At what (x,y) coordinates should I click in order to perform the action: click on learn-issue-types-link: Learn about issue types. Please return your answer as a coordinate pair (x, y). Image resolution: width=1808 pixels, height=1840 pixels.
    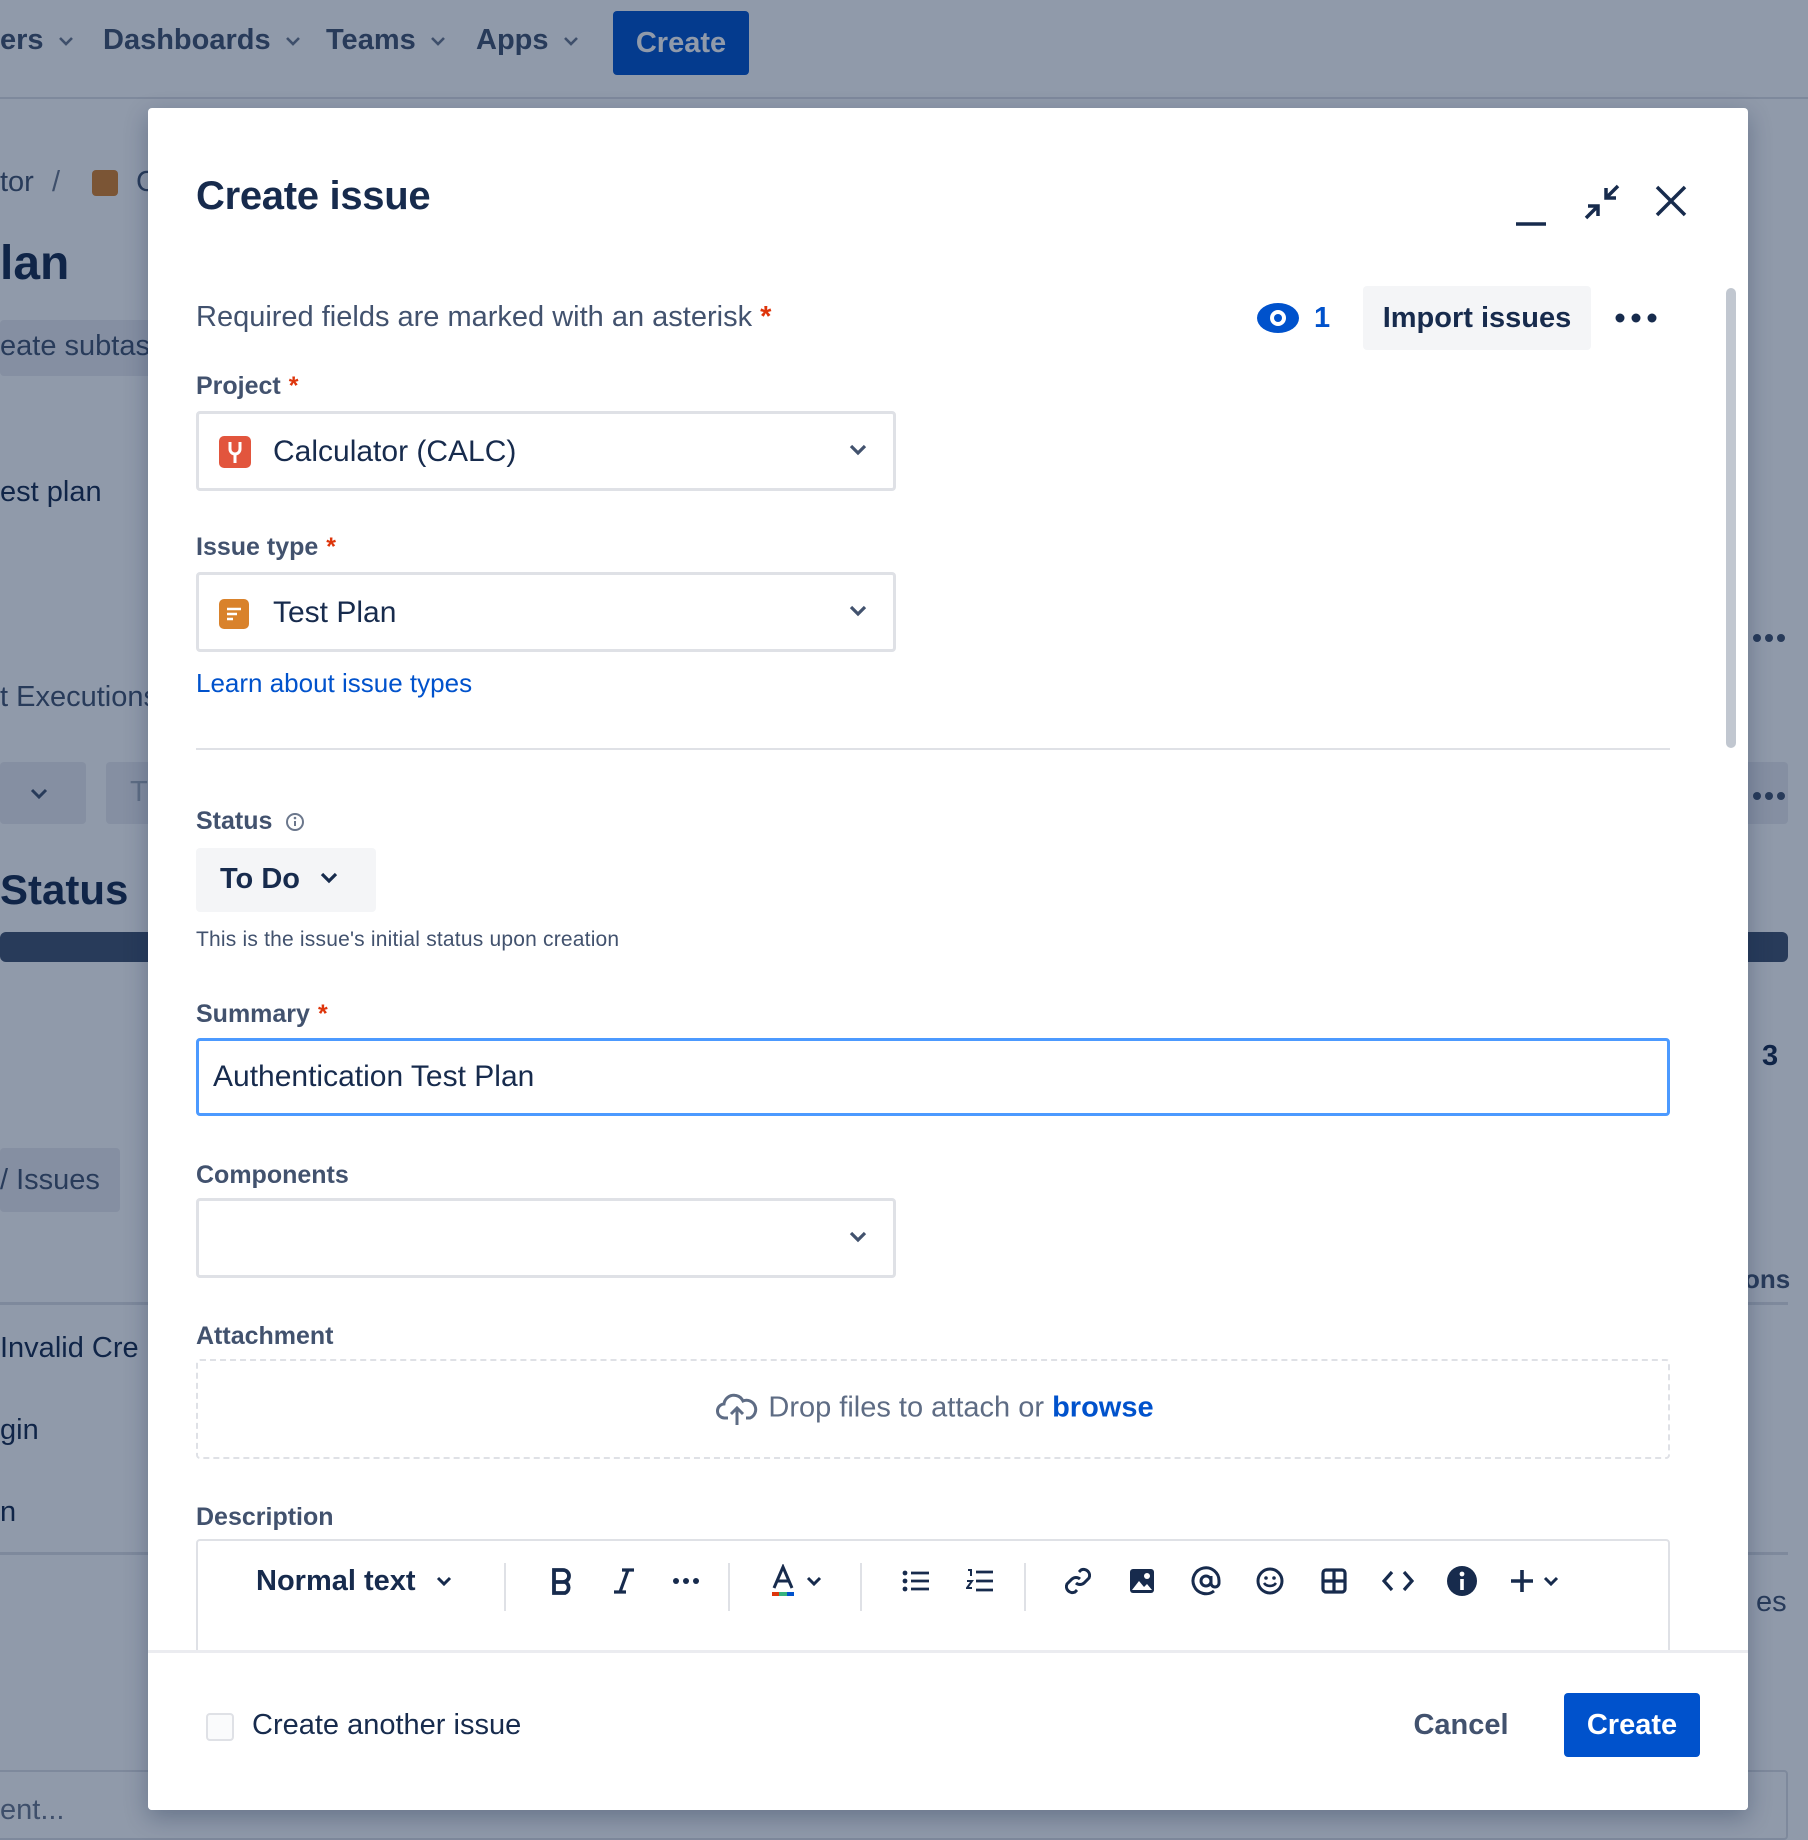
    Looking at the image, I should click on (334, 683).